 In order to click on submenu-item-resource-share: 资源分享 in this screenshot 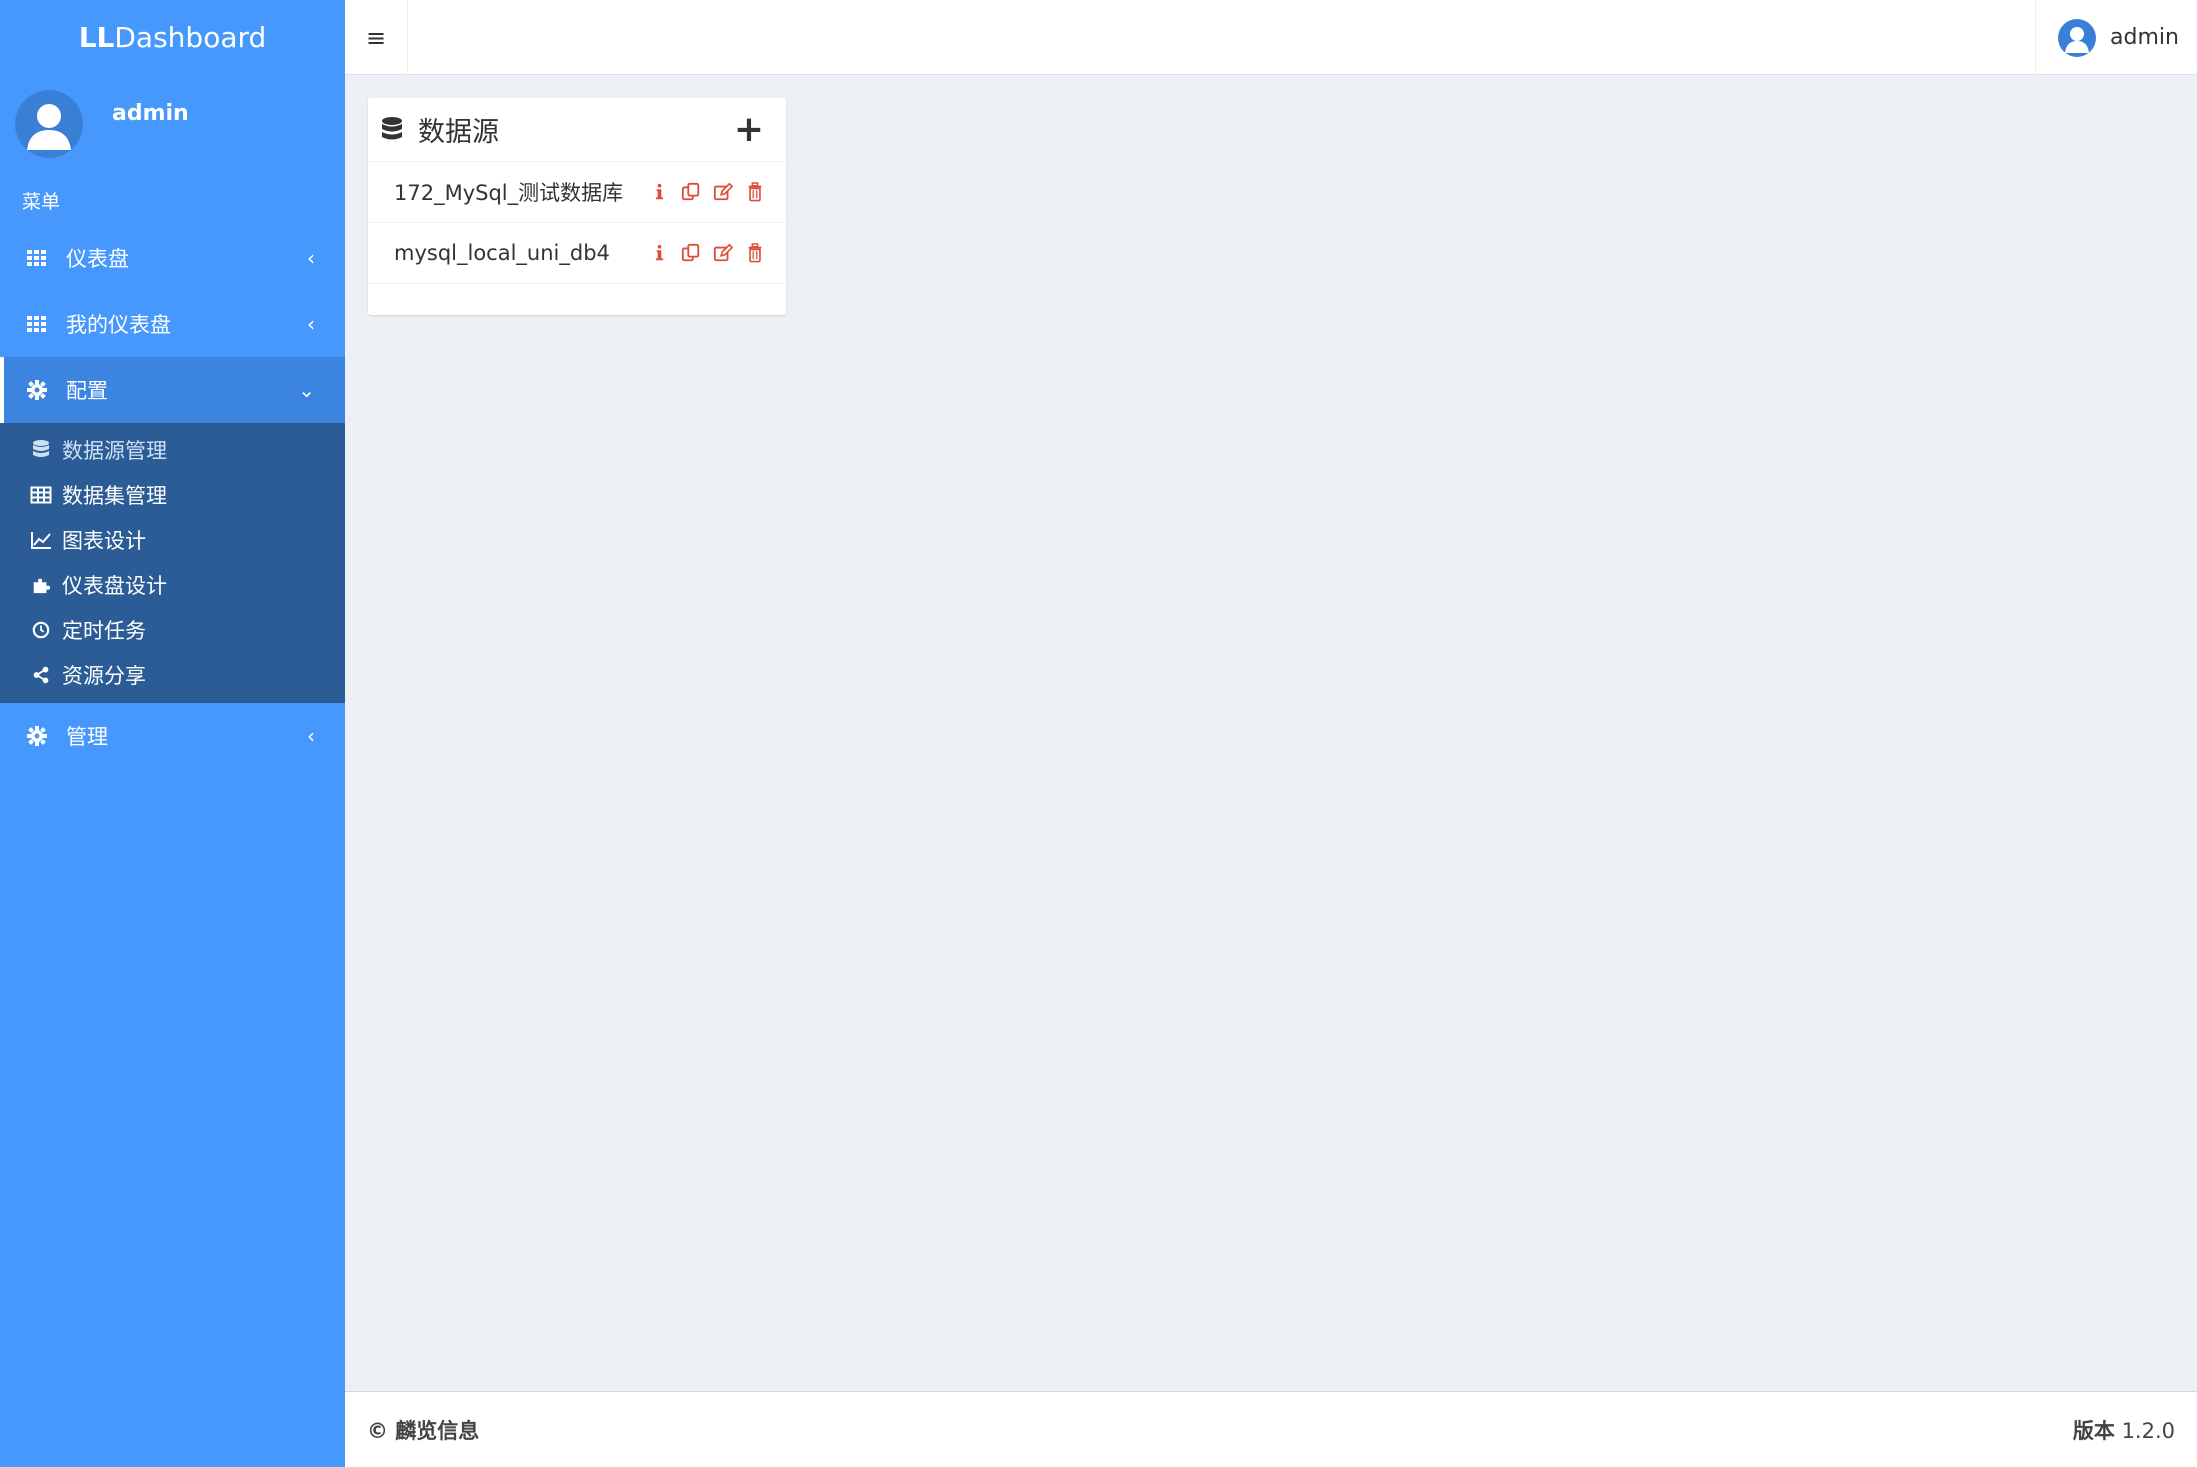, I will do `click(172, 674)`.